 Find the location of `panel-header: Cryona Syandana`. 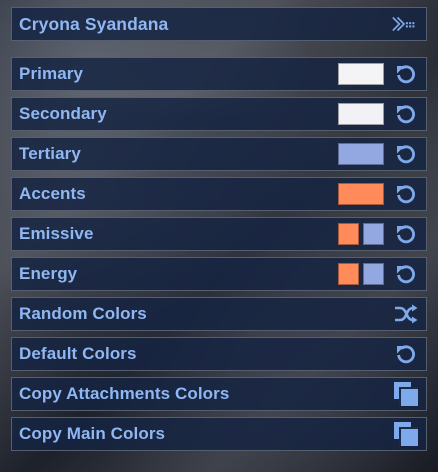

panel-header: Cryona Syandana is located at coordinates (219, 24).